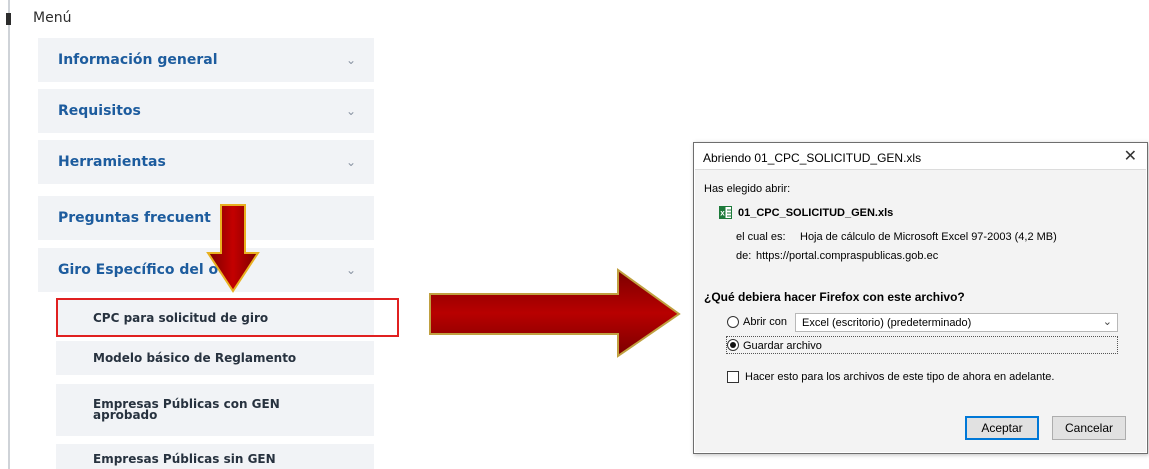 The height and width of the screenshot is (469, 1149). What do you see at coordinates (233, 248) in the screenshot?
I see `arrow-down-icon` at bounding box center [233, 248].